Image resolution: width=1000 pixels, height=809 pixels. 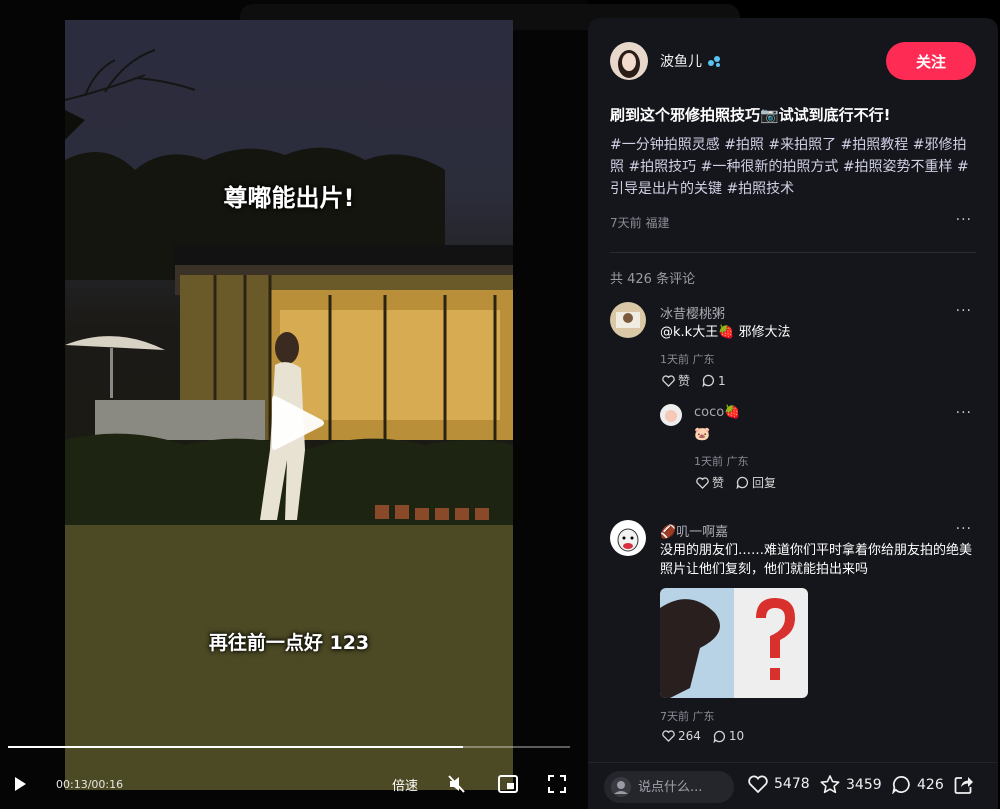 I want to click on picture-in-picture-button, so click(x=508, y=784).